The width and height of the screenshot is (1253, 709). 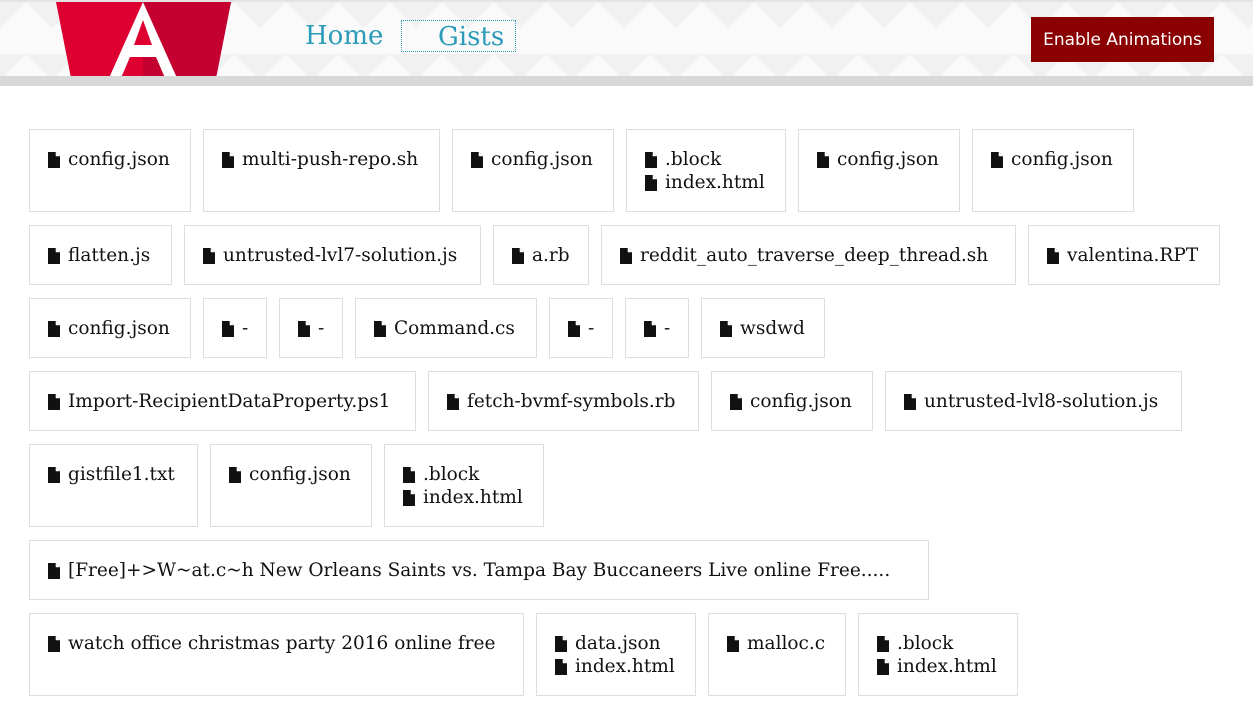 What do you see at coordinates (551, 255) in the screenshot?
I see `gist-file-name: a.rb` at bounding box center [551, 255].